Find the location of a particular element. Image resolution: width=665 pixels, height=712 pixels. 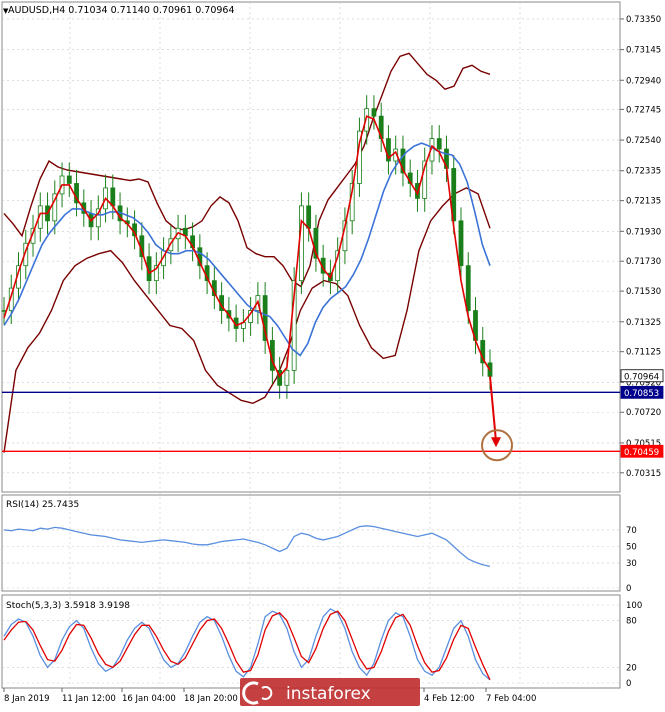

time-tick-label: 11 Jan 12:00 is located at coordinates (89, 699).